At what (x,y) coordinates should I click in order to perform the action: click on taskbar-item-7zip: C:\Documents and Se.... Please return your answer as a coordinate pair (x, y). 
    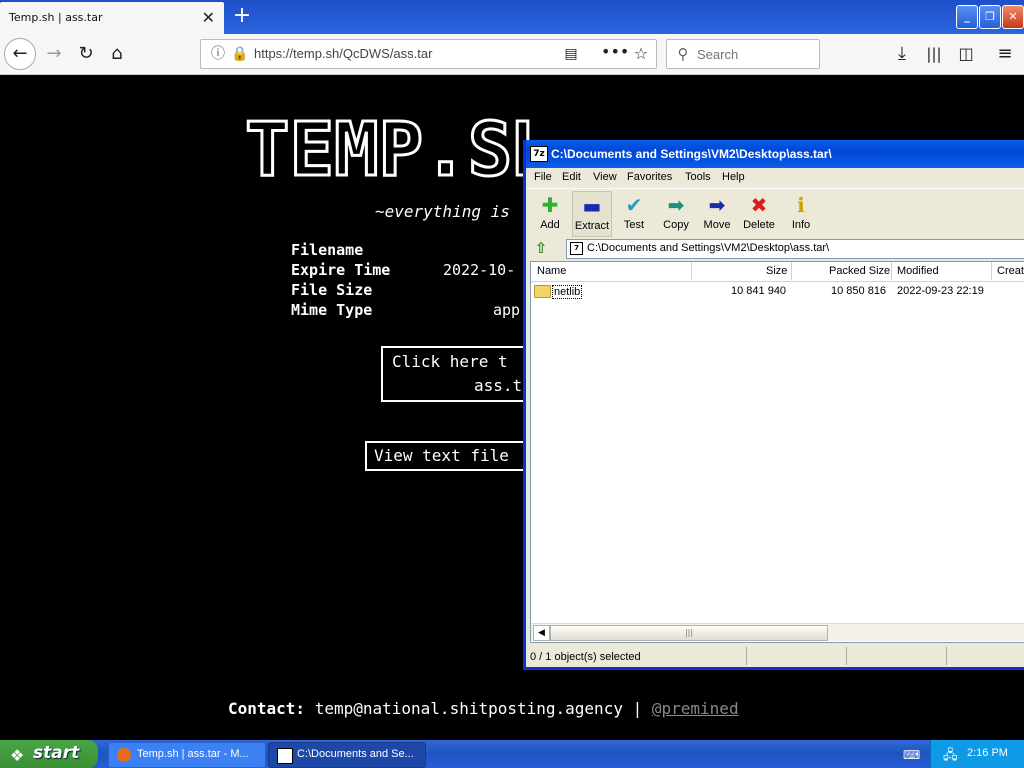
    Looking at the image, I should click on (347, 755).